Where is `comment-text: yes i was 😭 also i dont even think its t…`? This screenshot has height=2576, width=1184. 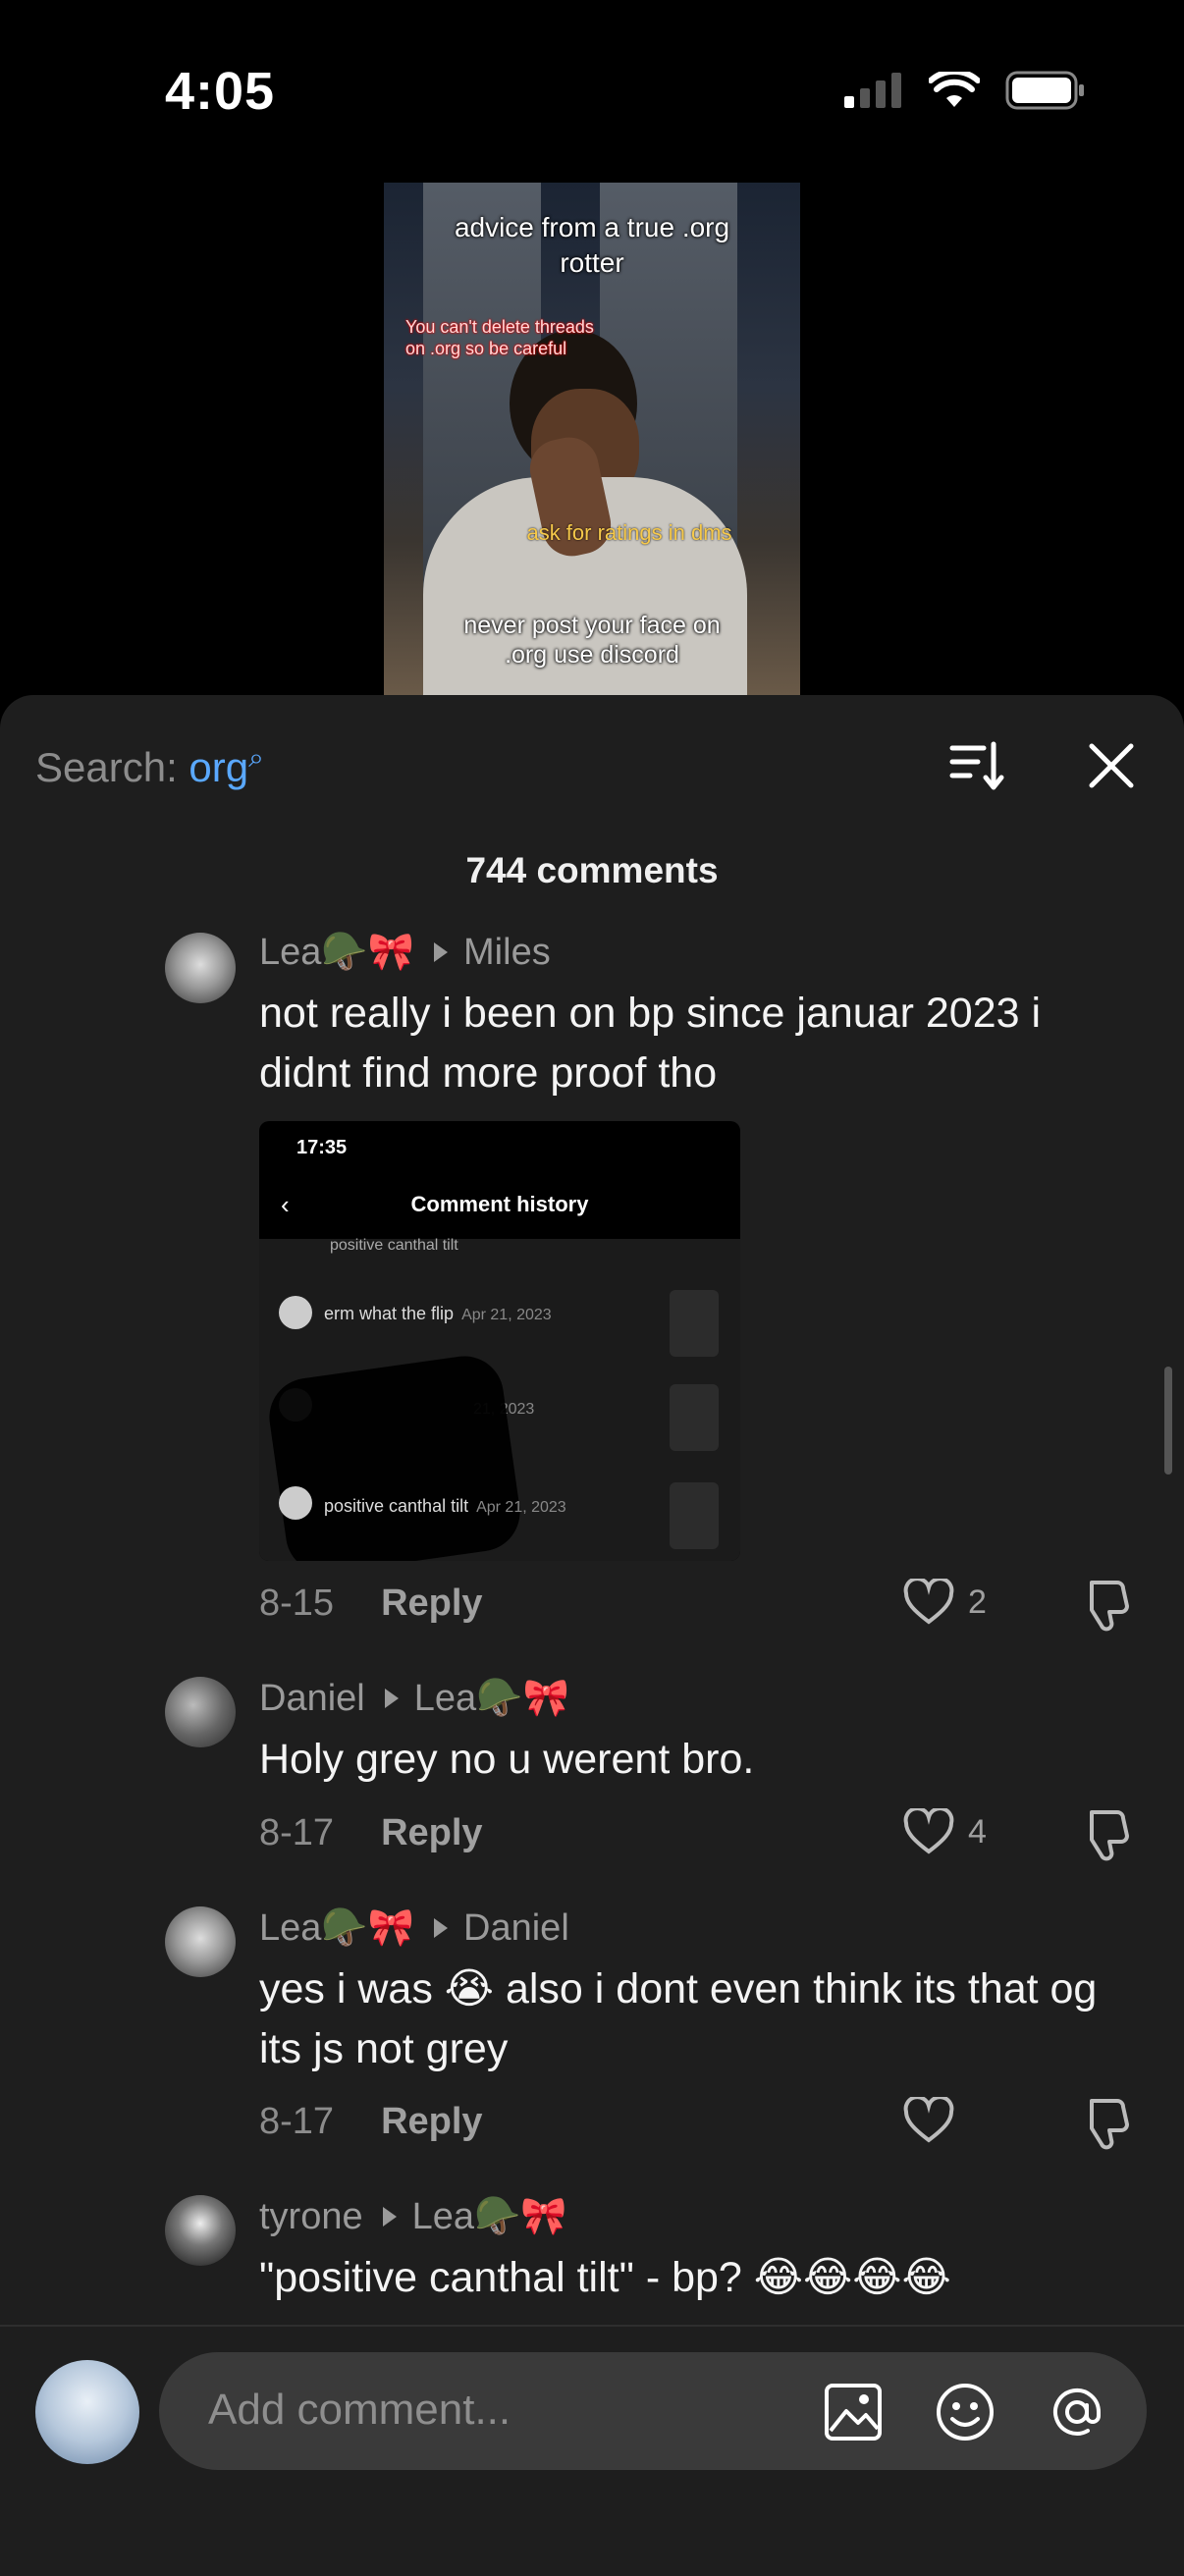 comment-text: yes i was 😭 also i dont even think its t… is located at coordinates (678, 2018).